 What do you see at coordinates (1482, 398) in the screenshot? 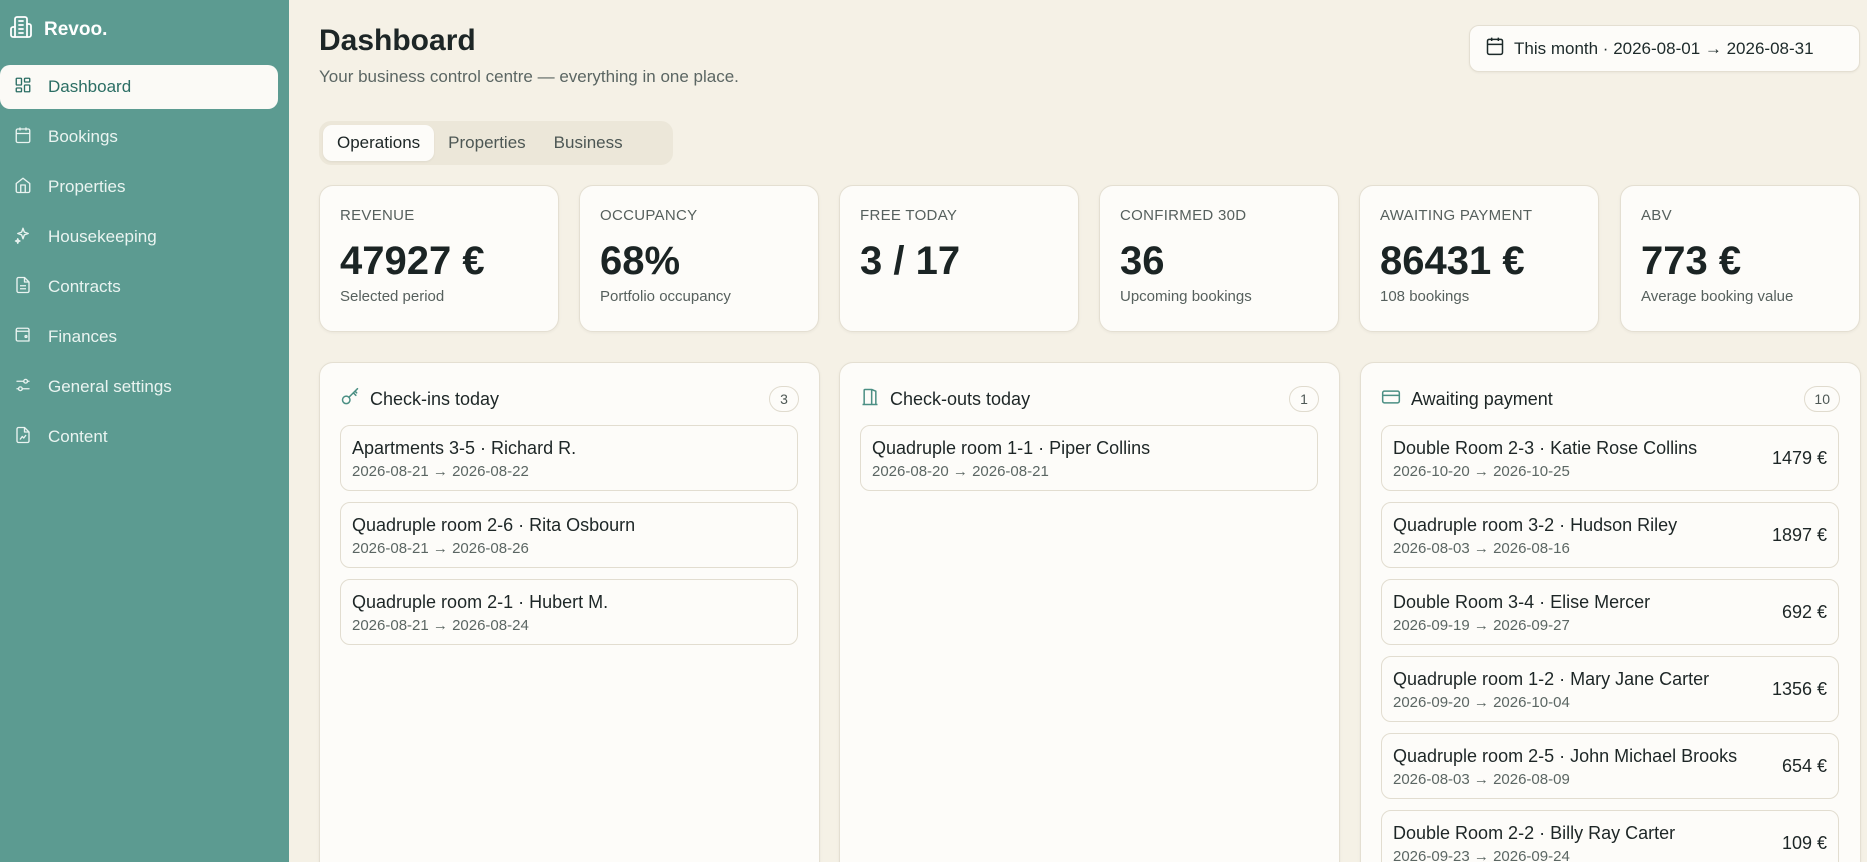
I see `panel-title: Awaiting payment` at bounding box center [1482, 398].